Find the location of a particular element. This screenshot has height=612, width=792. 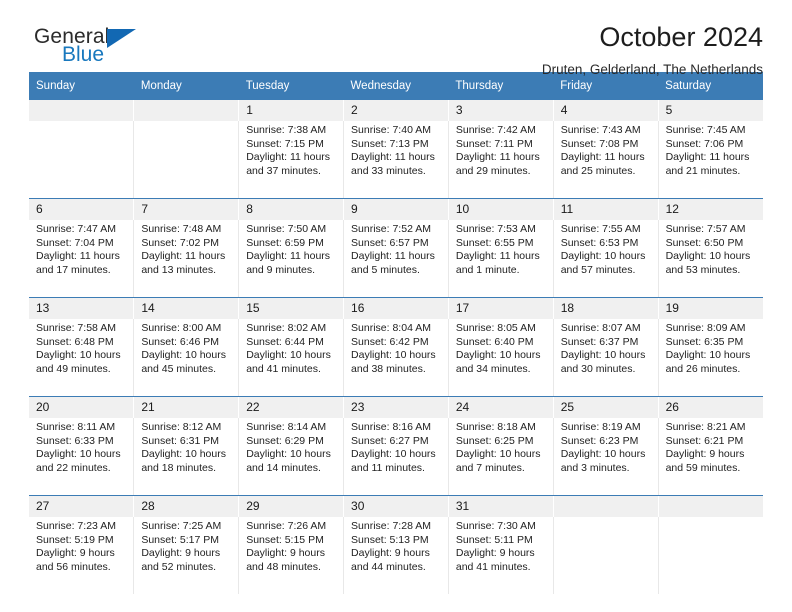

day-number: 14 is located at coordinates (186, 308).